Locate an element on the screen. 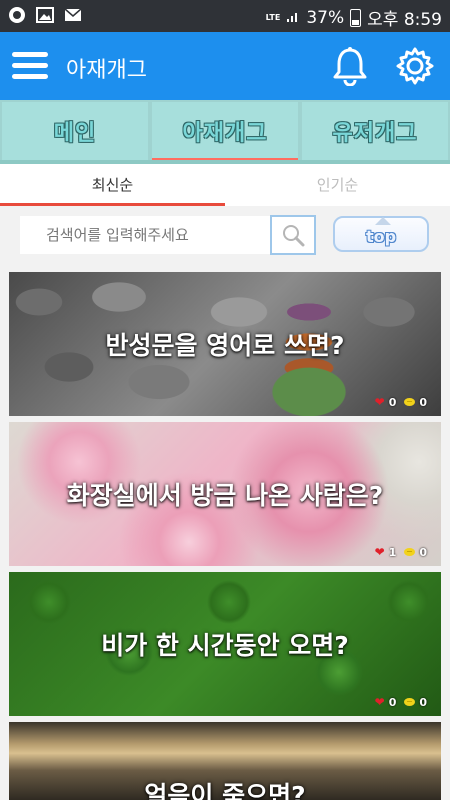 The width and height of the screenshot is (450, 800). network-type: LTE is located at coordinates (273, 17).